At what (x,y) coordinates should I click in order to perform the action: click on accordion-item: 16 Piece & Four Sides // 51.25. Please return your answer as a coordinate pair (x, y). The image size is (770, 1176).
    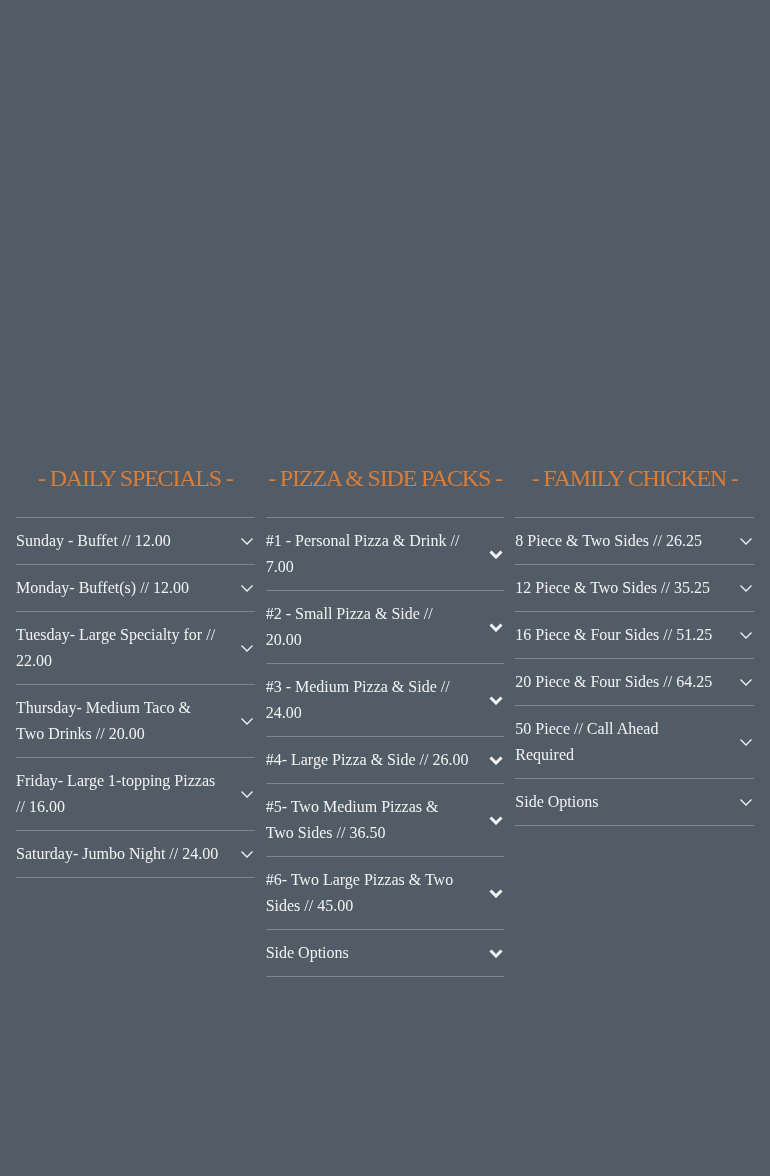
    Looking at the image, I should click on (634, 635).